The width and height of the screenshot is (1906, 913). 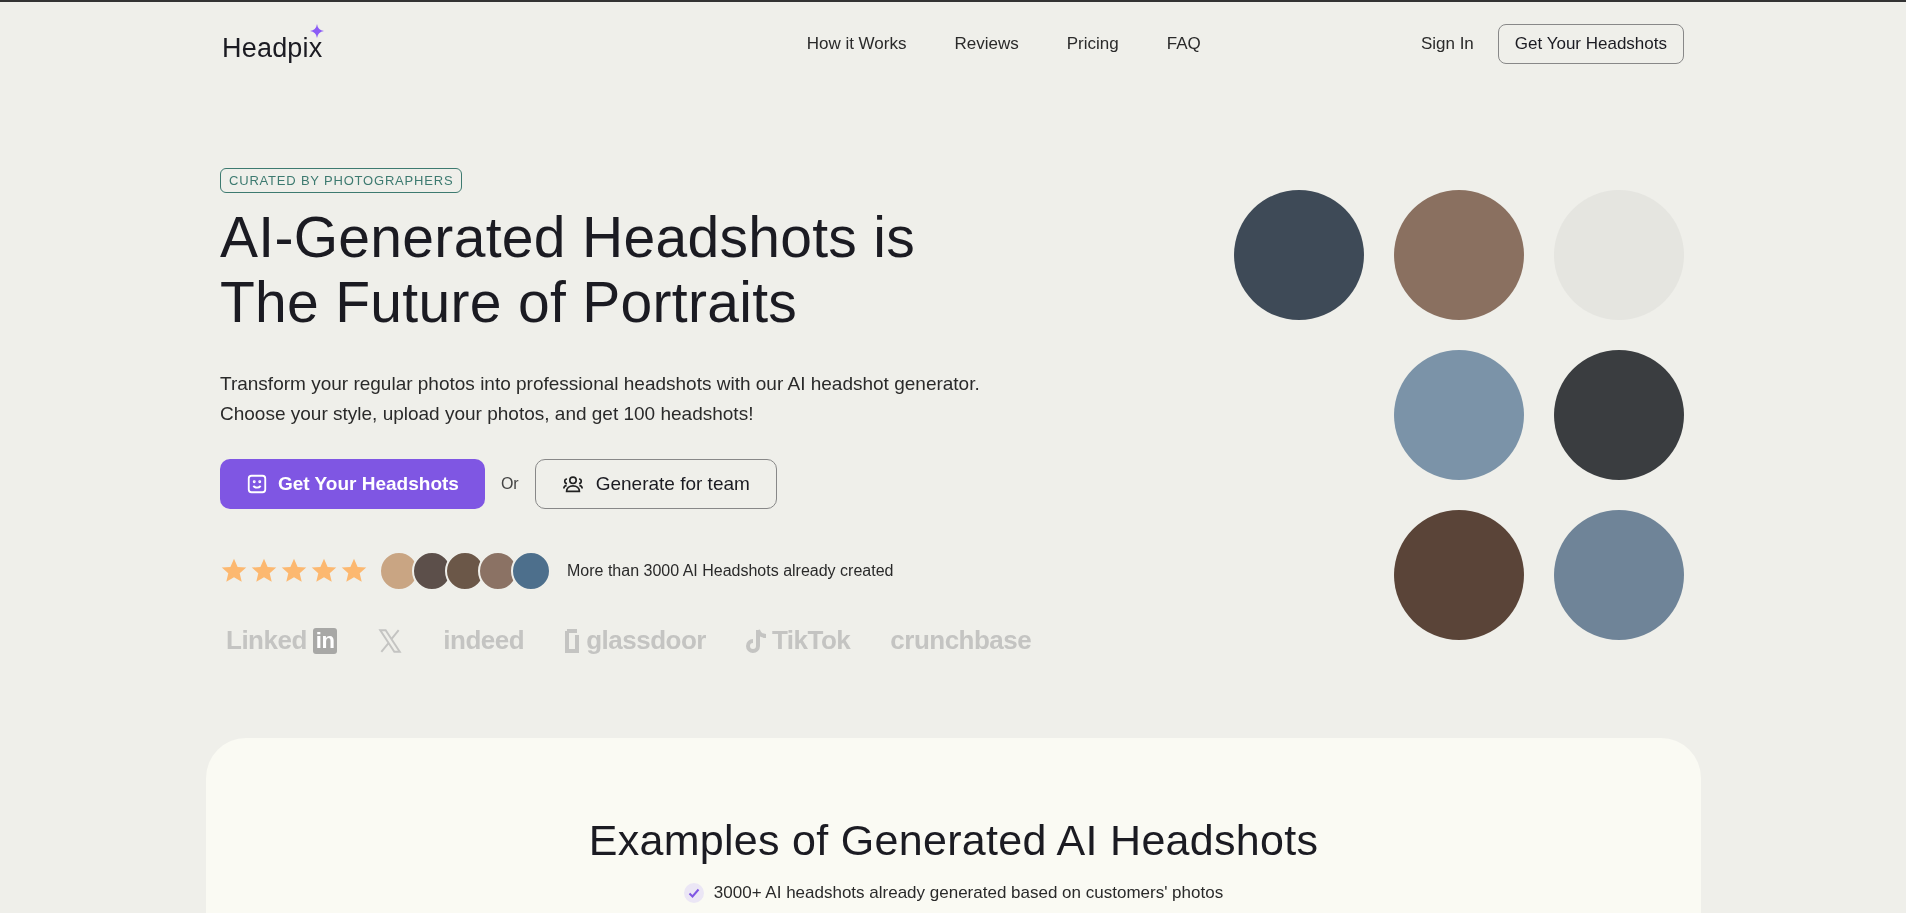 I want to click on hero-title: AI-Generated Headshots is The Future of Portraits, so click(x=568, y=270).